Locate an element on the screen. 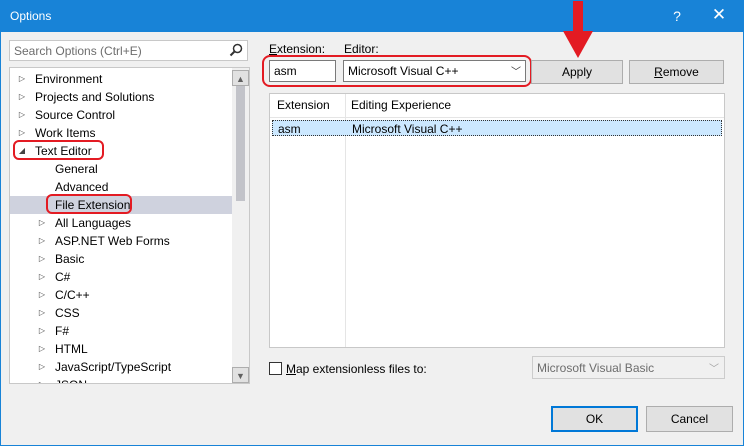 The image size is (744, 446). scrollbar-thumb is located at coordinates (240, 143).